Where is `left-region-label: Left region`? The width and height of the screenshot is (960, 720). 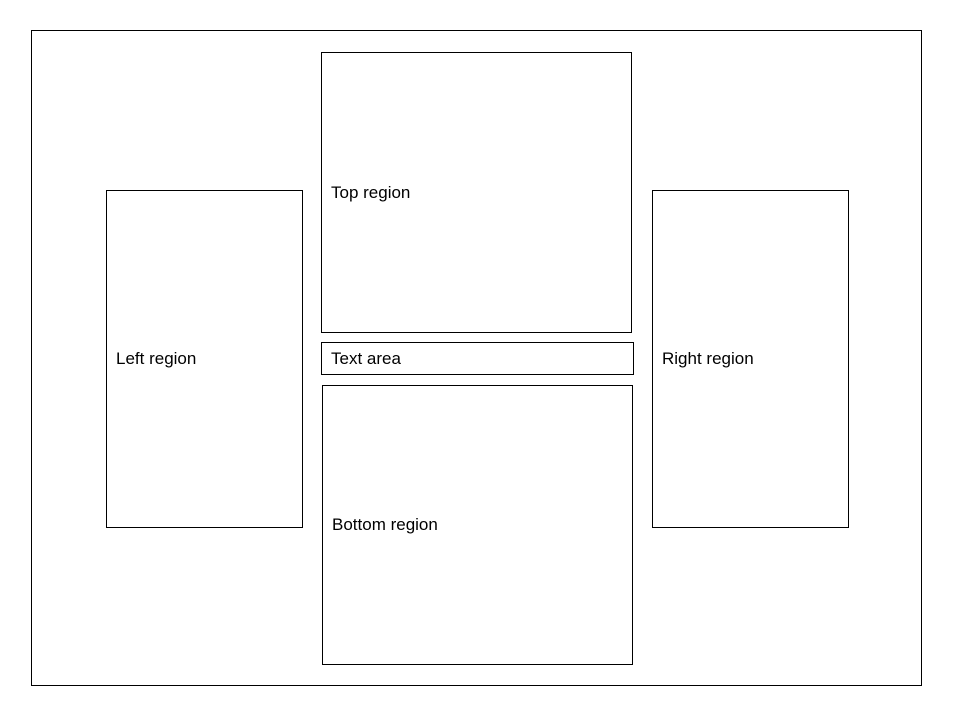 left-region-label: Left region is located at coordinates (156, 358).